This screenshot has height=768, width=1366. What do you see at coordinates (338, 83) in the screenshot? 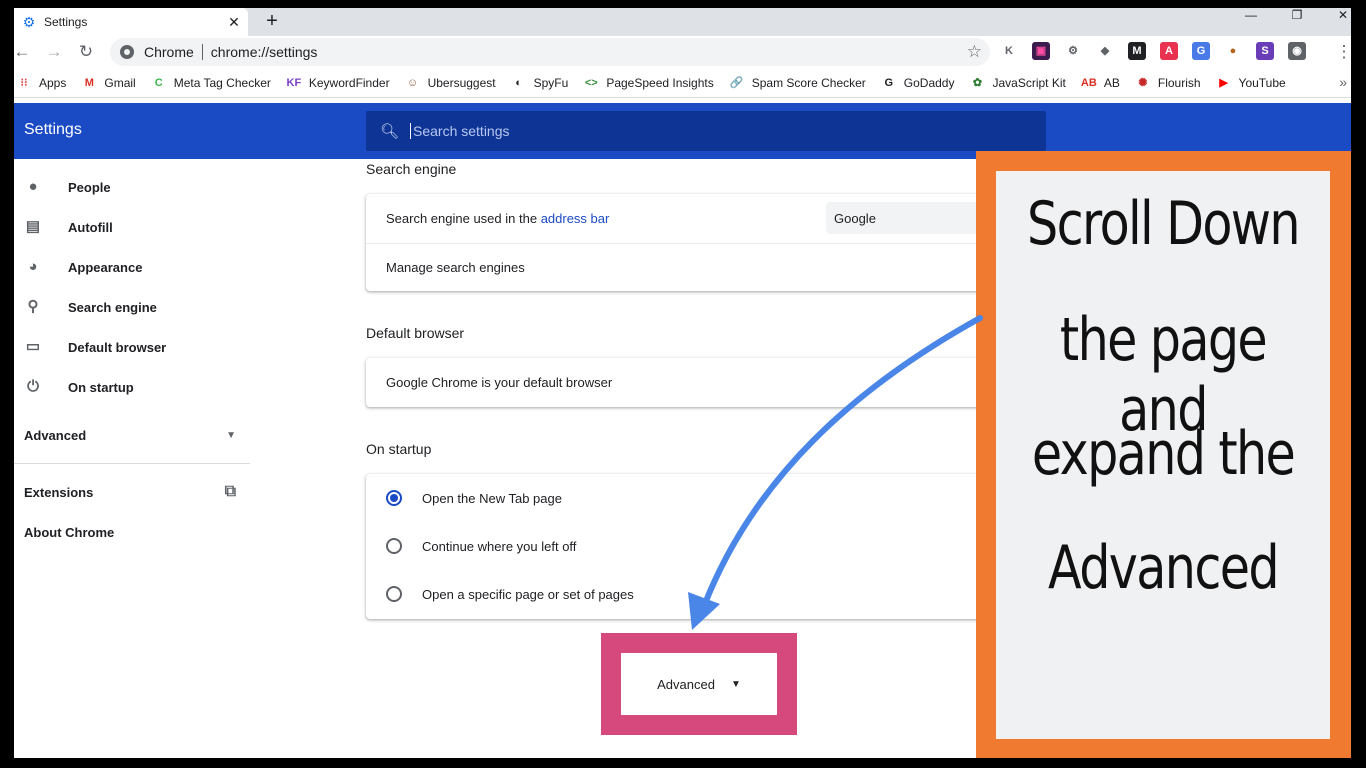
I see `bookmark-keywordfinder: KF KeywordFinder` at bounding box center [338, 83].